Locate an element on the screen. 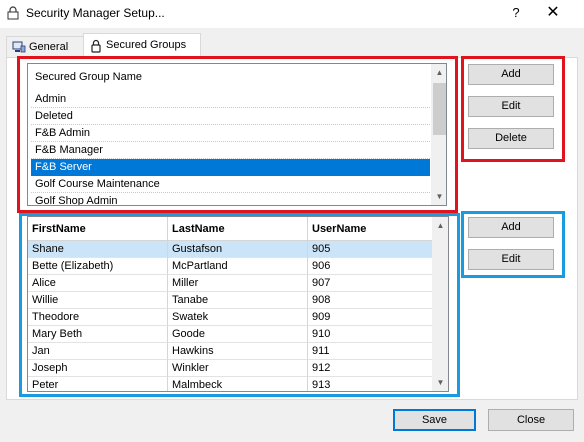 This screenshot has height=442, width=584. cell-username: 912 is located at coordinates (370, 368).